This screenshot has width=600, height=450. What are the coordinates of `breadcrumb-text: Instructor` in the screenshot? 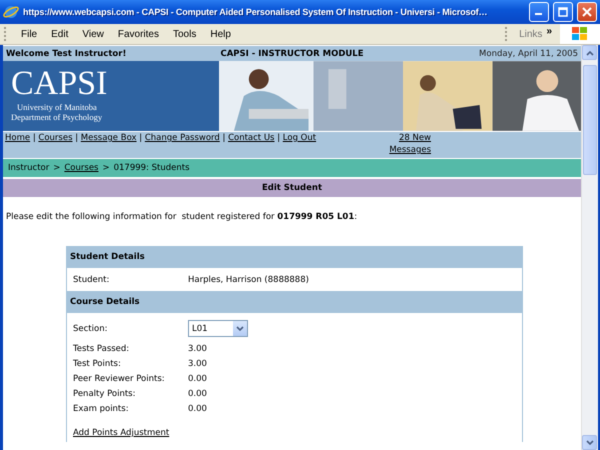 It's located at (29, 168).